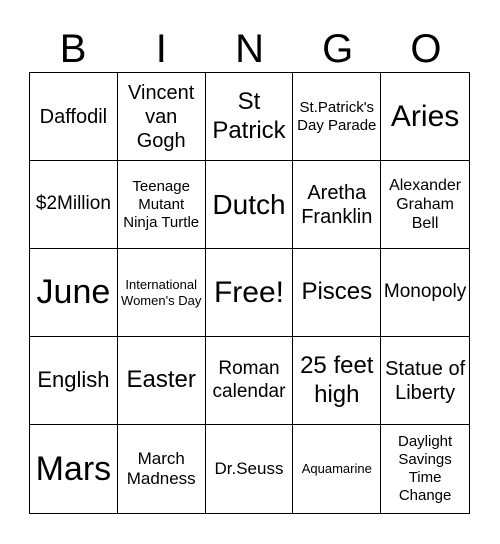 Image resolution: width=500 pixels, height=544 pixels. I want to click on bingo-cell: $2Million, so click(74, 205).